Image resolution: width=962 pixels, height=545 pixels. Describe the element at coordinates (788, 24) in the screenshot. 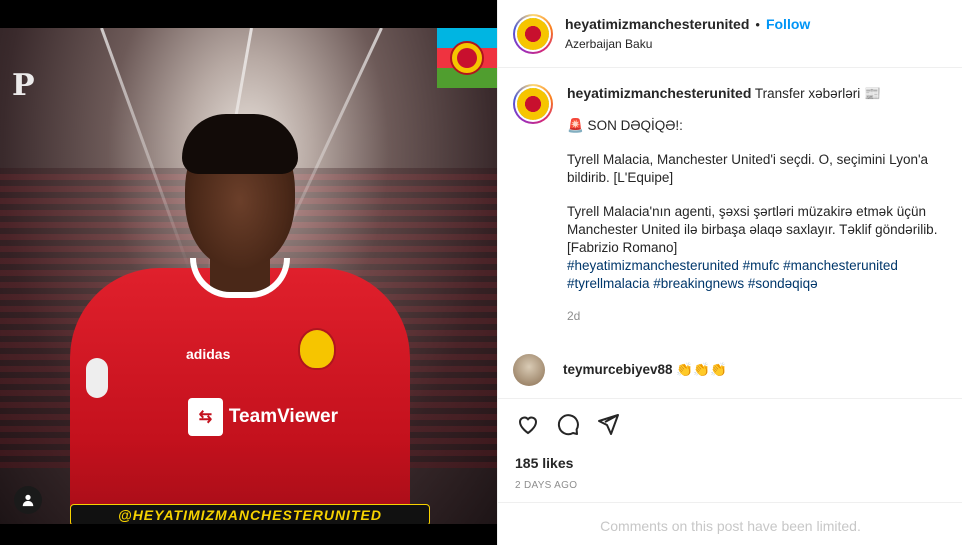

I see `follow-button: Follow` at that location.